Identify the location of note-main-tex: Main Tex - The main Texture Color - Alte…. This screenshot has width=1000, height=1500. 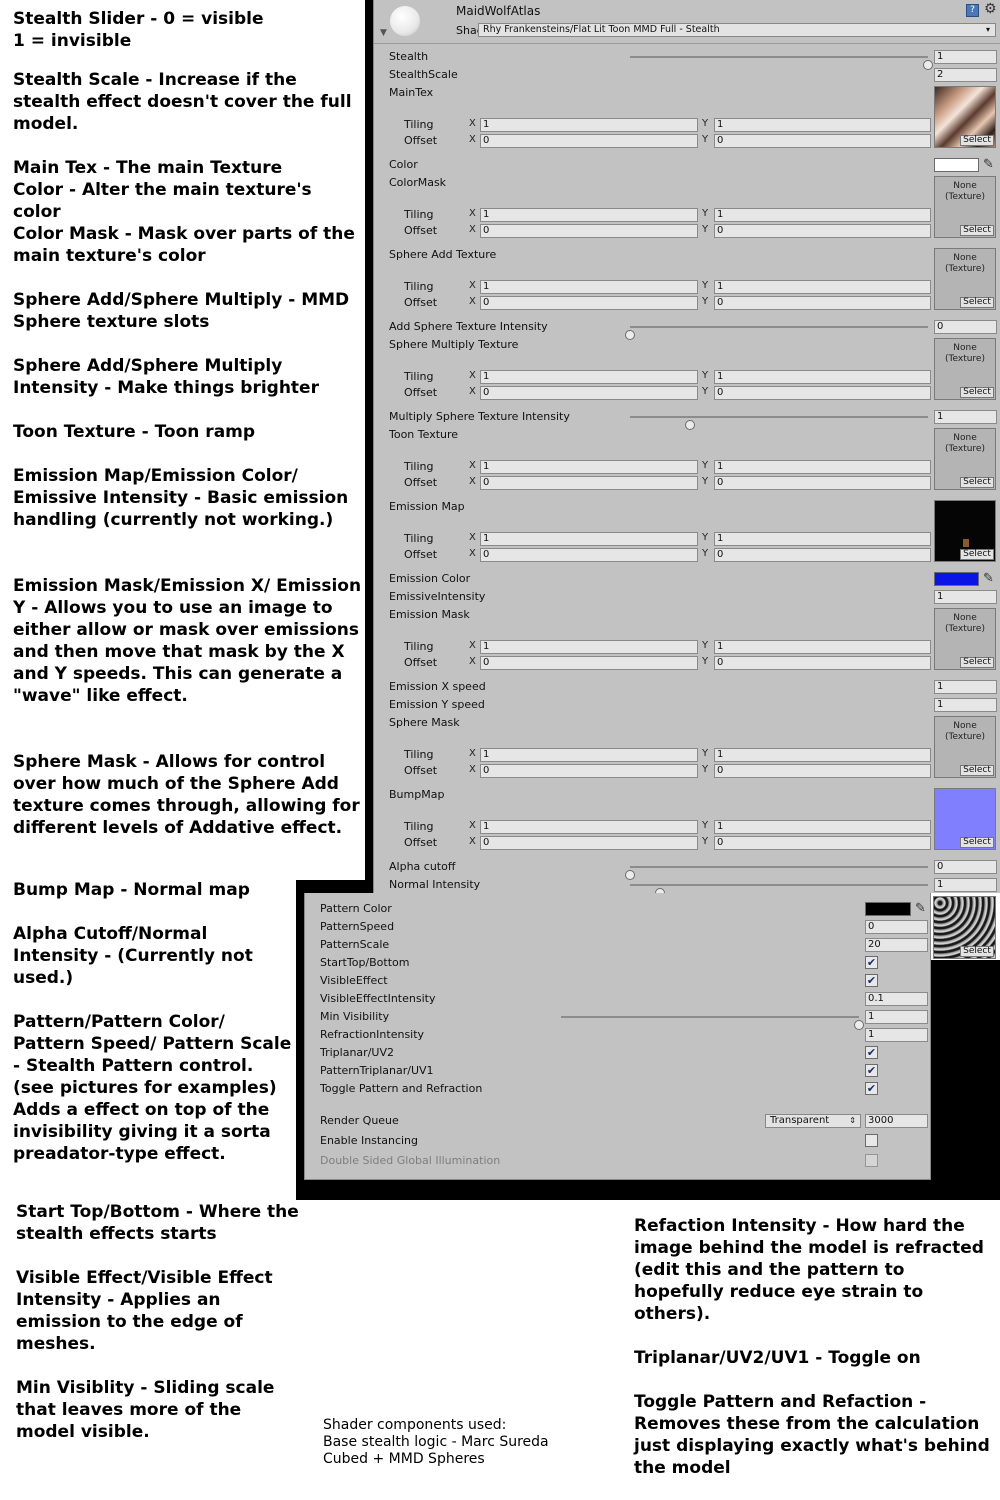
(184, 212).